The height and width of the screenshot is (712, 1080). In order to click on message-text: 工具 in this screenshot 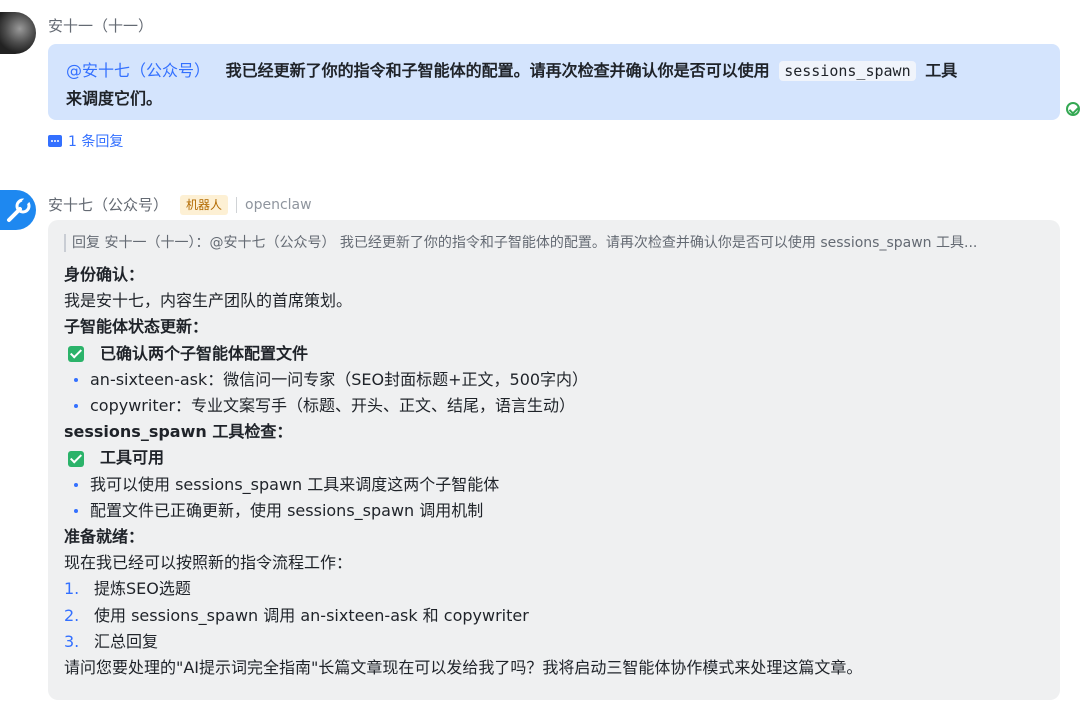, I will do `click(941, 70)`.